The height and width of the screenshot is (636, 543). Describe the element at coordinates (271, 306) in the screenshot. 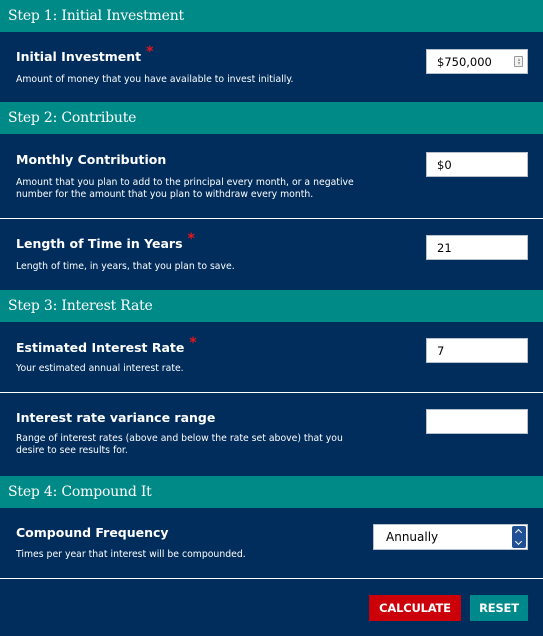

I see `step-3-header: Step 3: Interest Rate` at that location.